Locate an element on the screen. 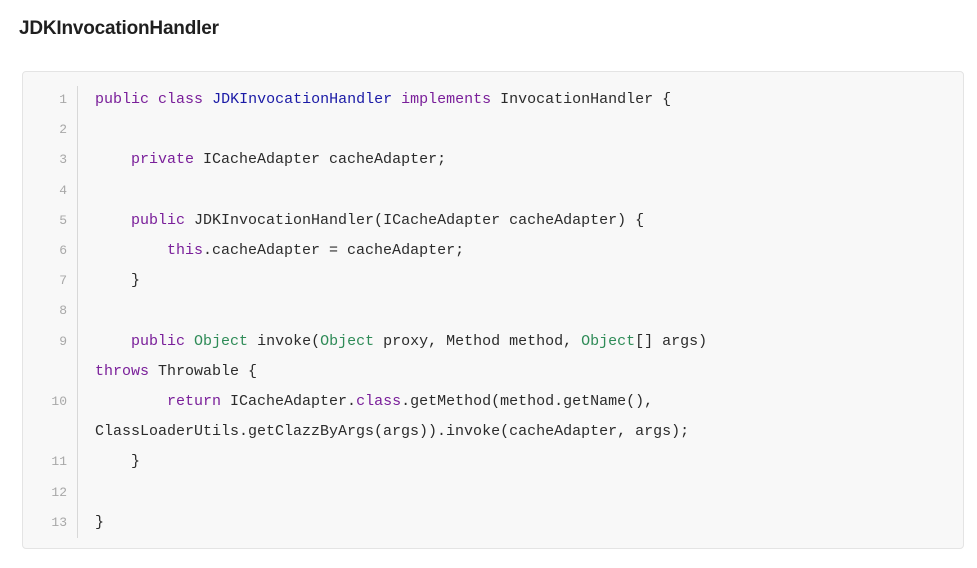 The height and width of the screenshot is (568, 977). code-token: invoke( is located at coordinates (284, 341).